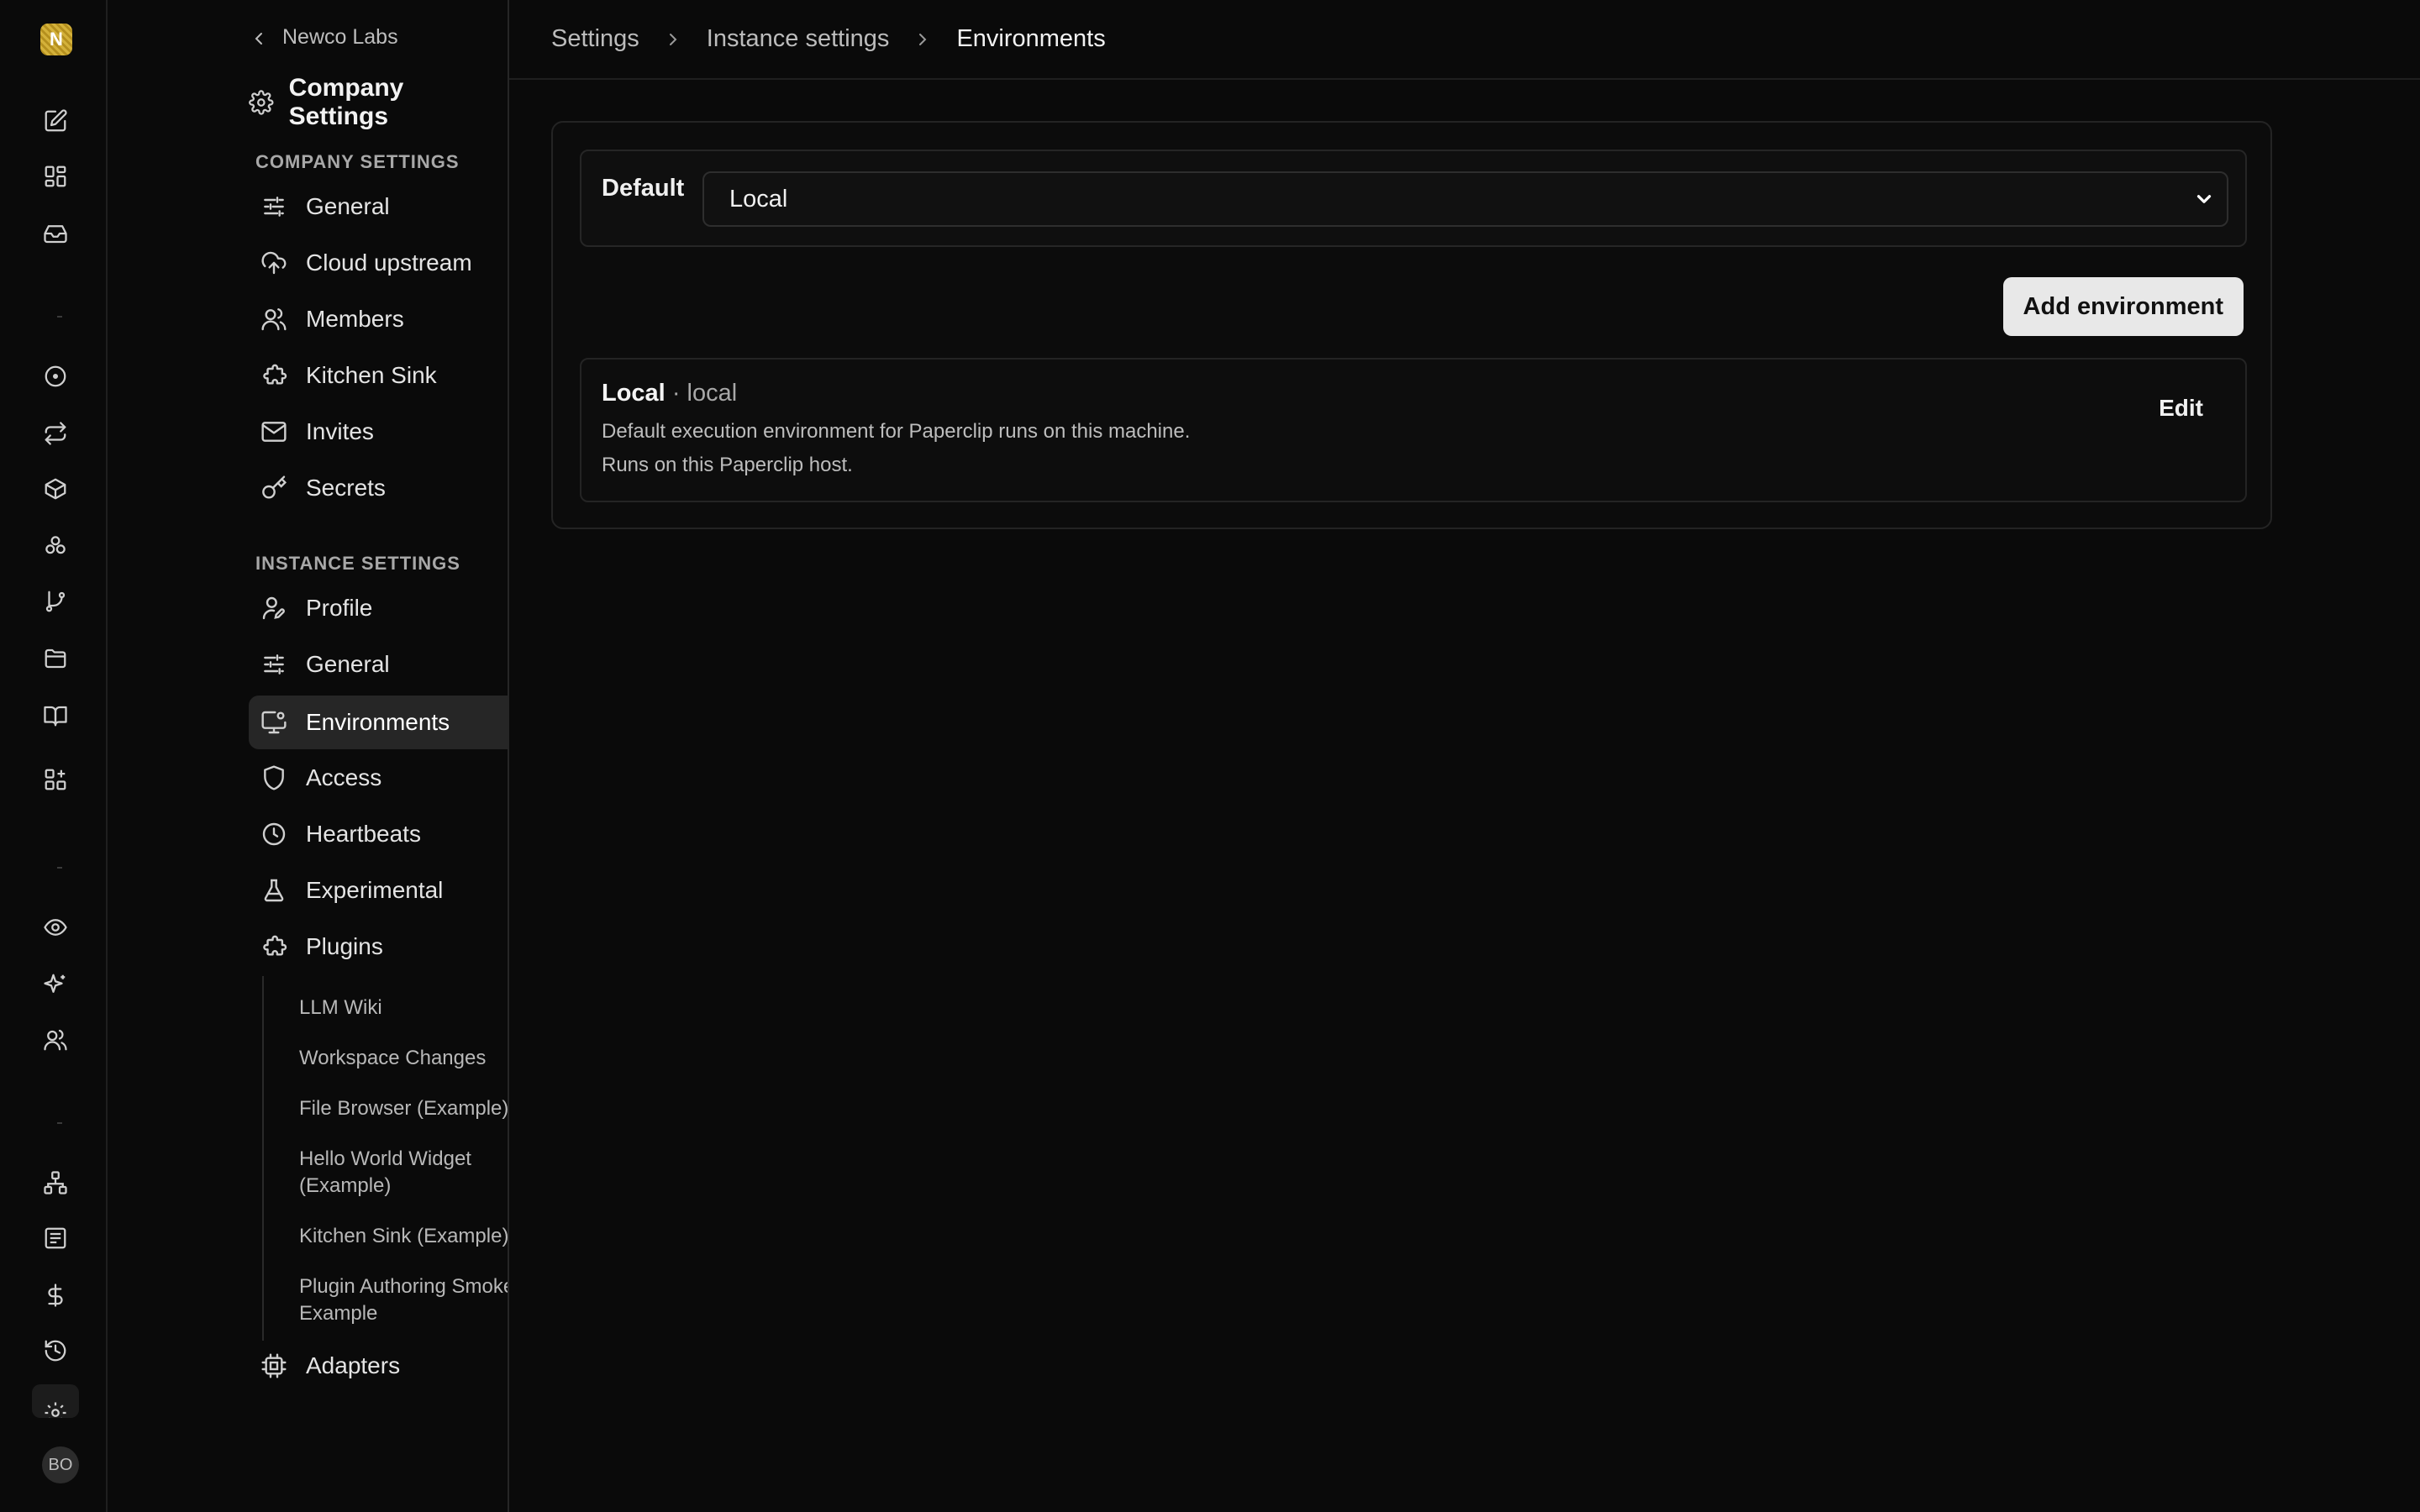  I want to click on sidebar-item-experimental: Experimental, so click(378, 890).